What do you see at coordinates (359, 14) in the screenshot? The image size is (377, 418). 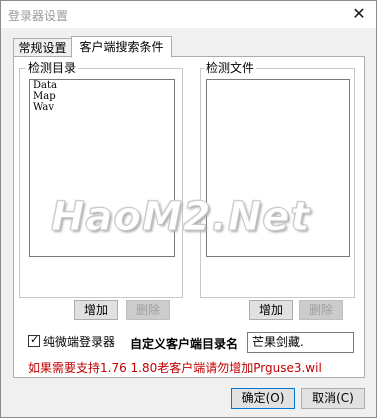 I see `close-icon: ✕` at bounding box center [359, 14].